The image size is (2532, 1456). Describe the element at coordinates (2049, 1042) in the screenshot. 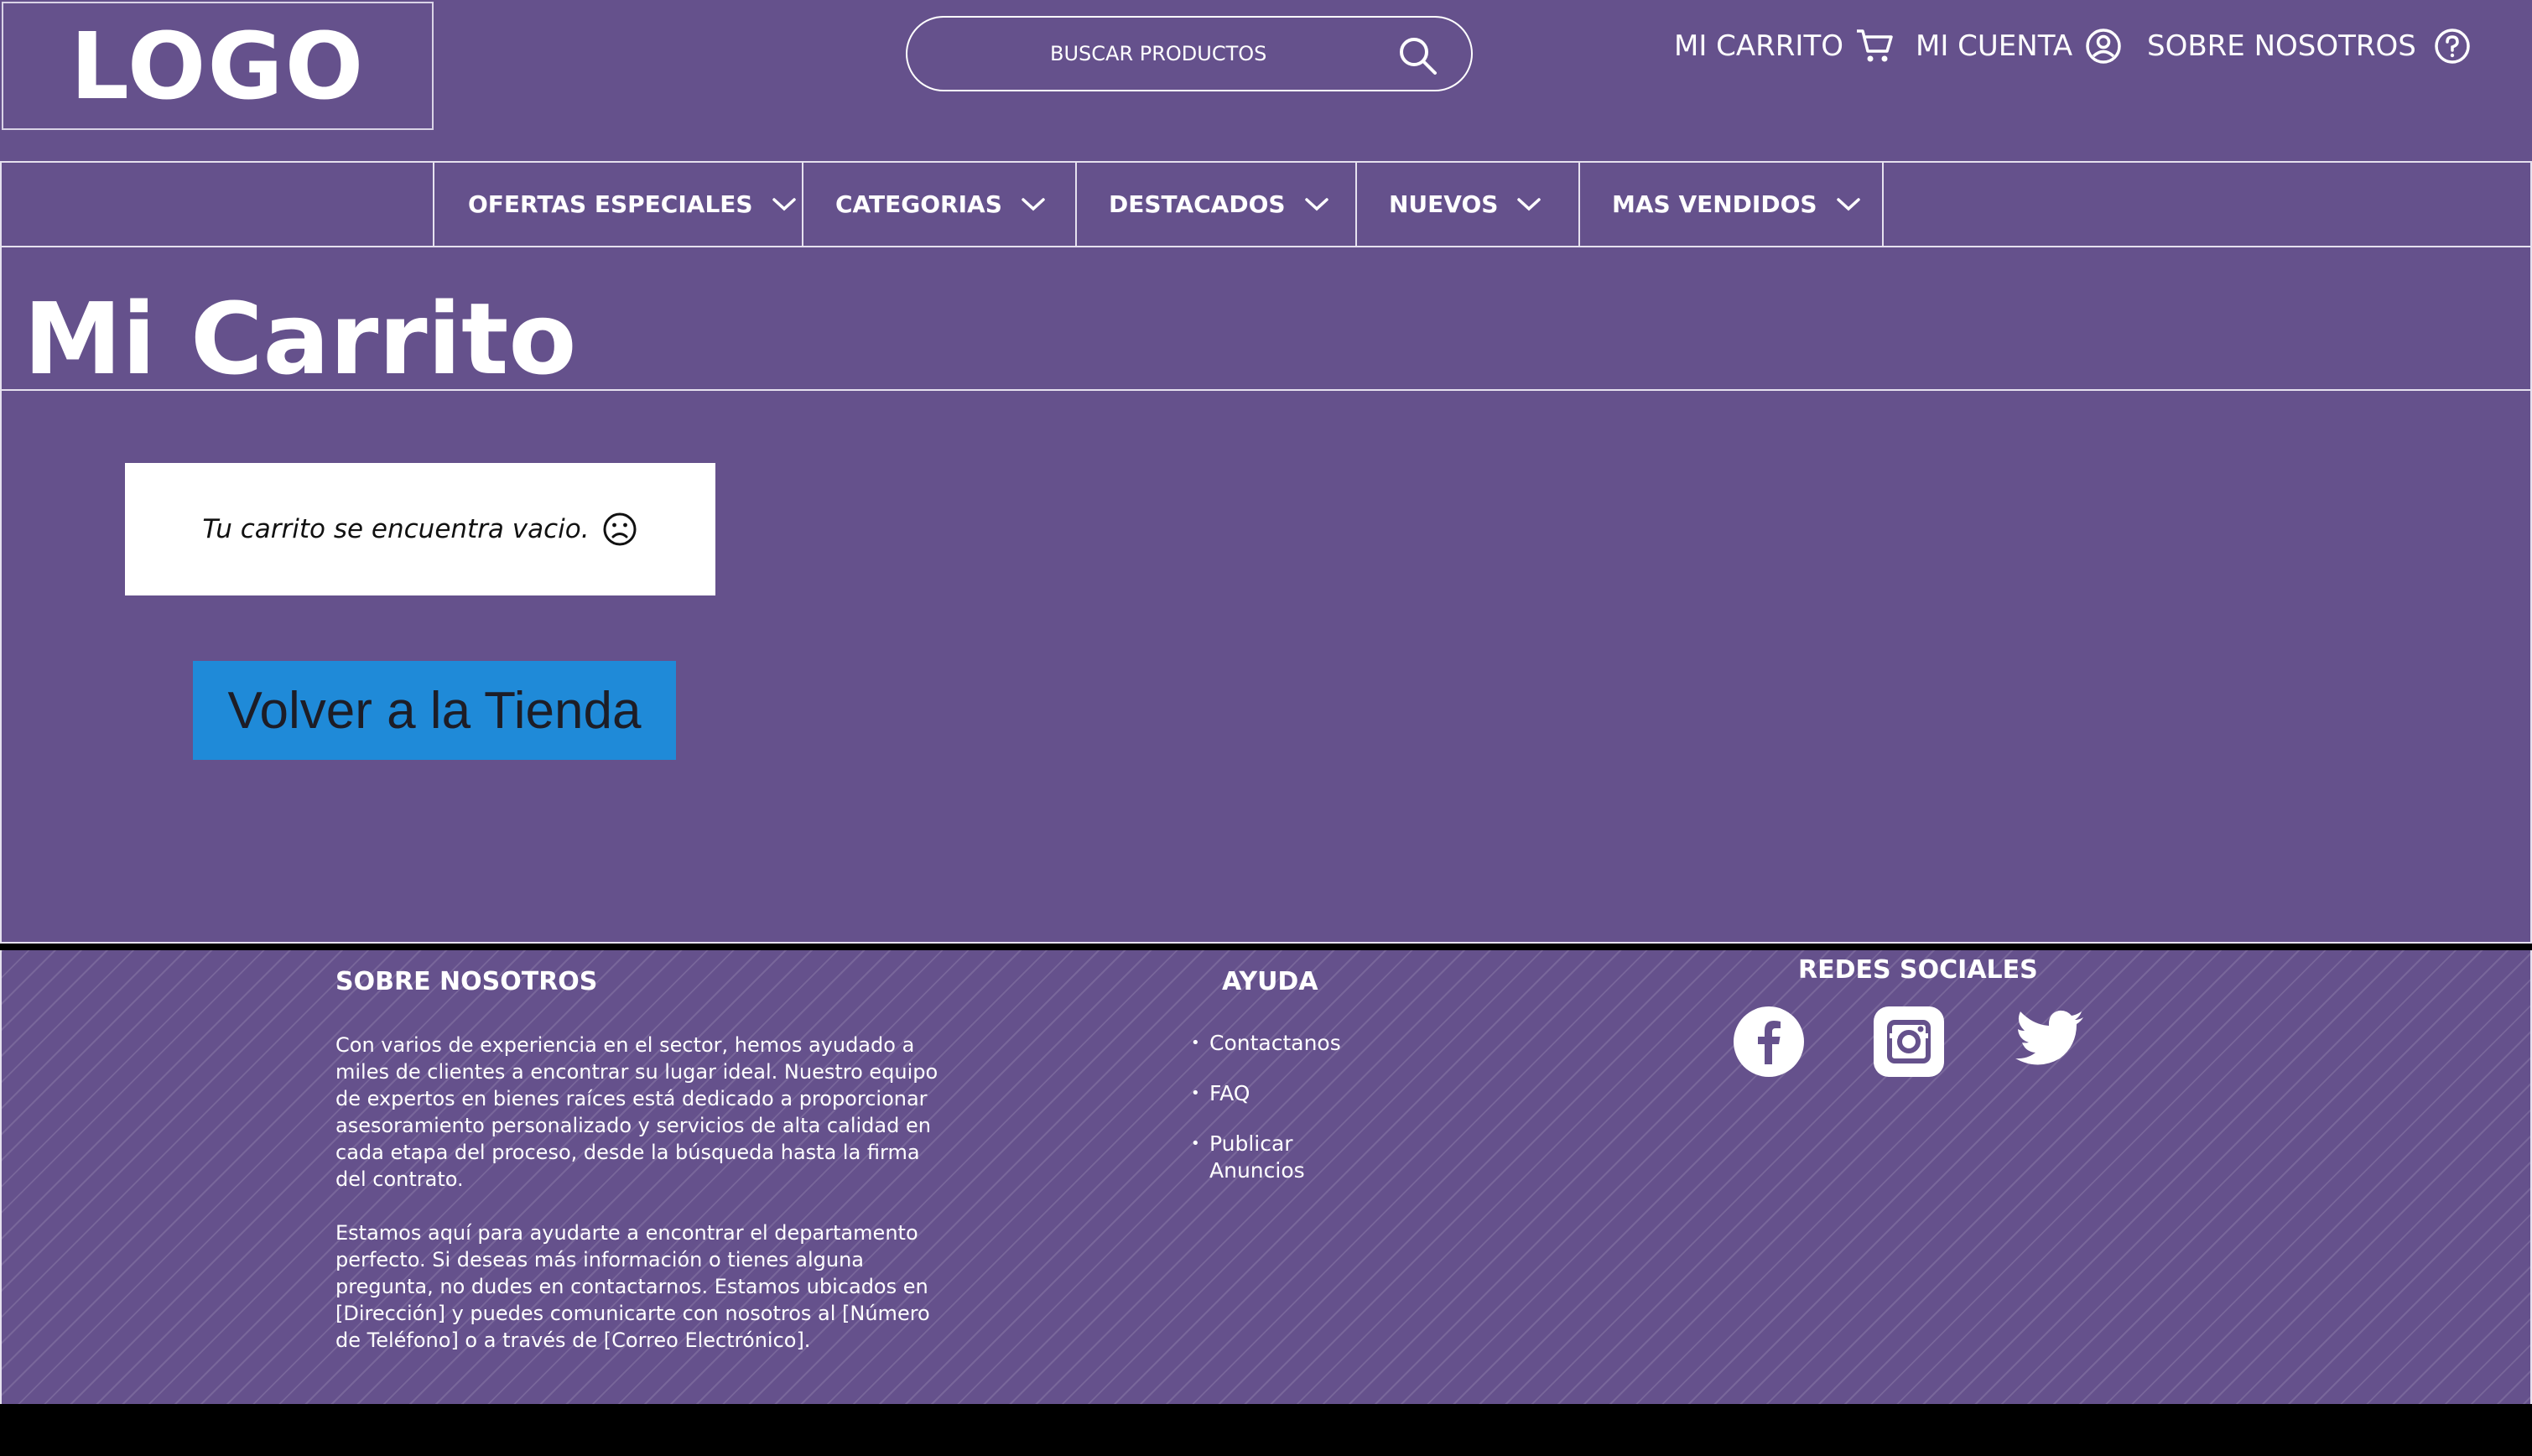

I see `twitter-icon` at that location.